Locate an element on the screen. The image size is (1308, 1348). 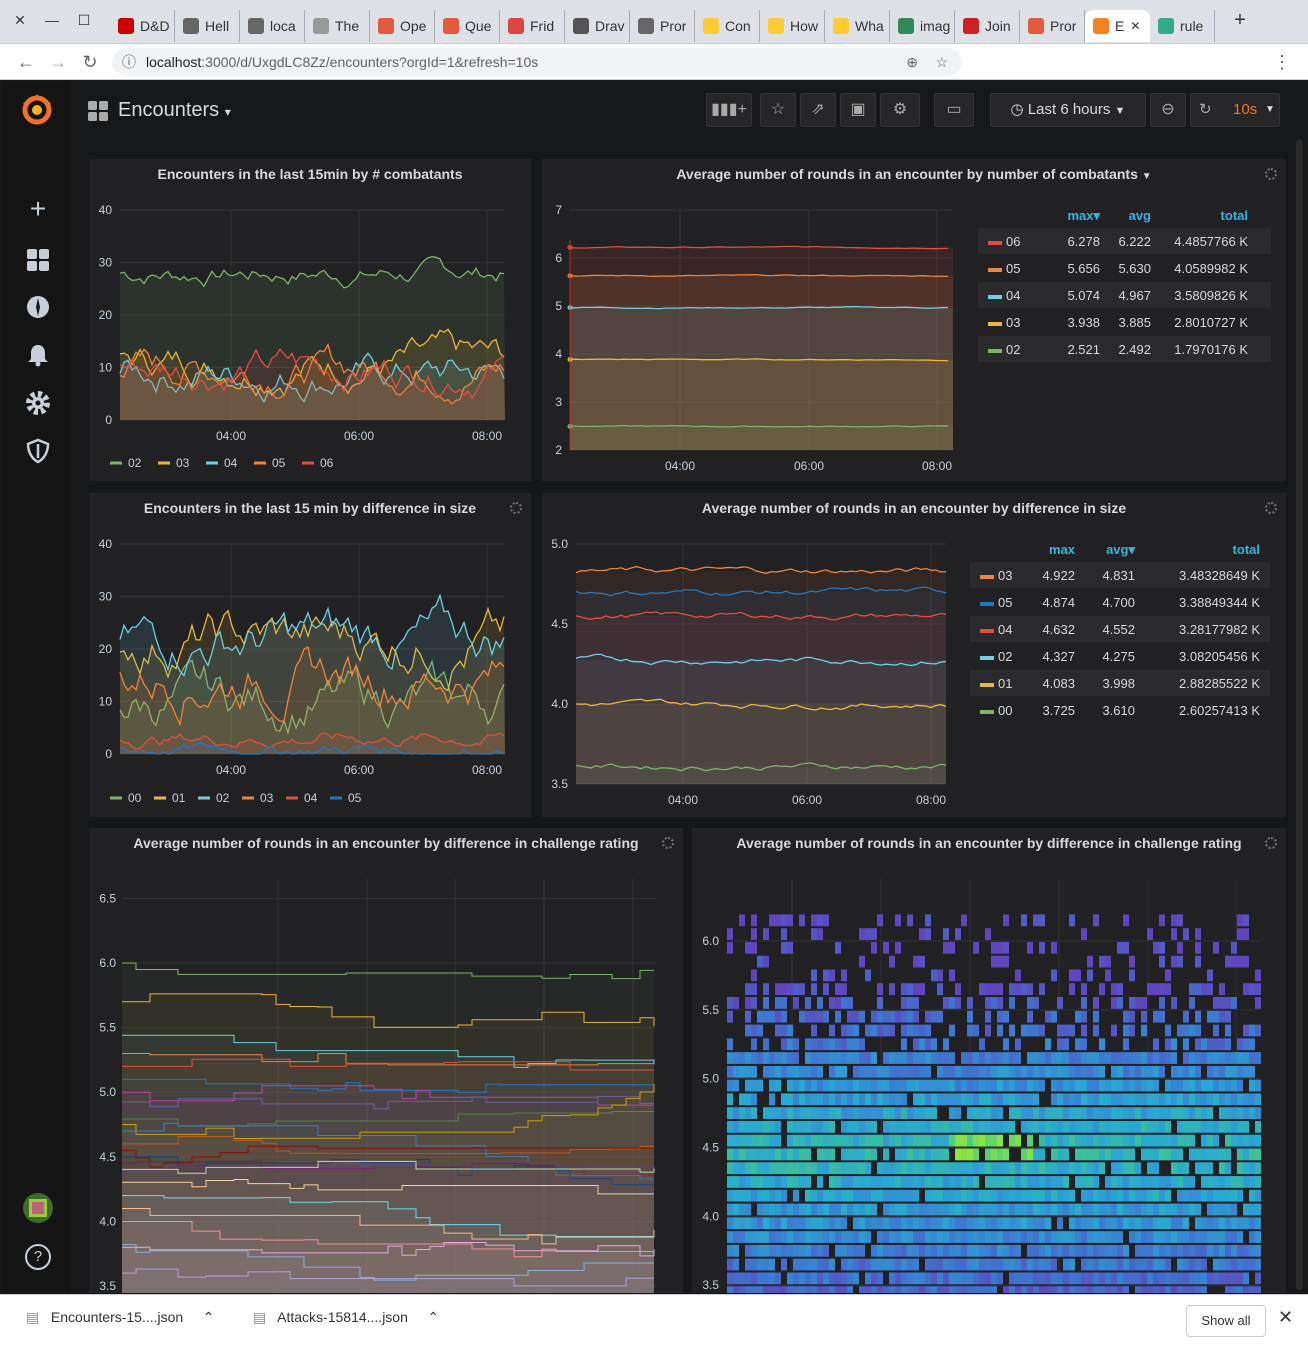
share-dashboard-button: ⇗ is located at coordinates (818, 110).